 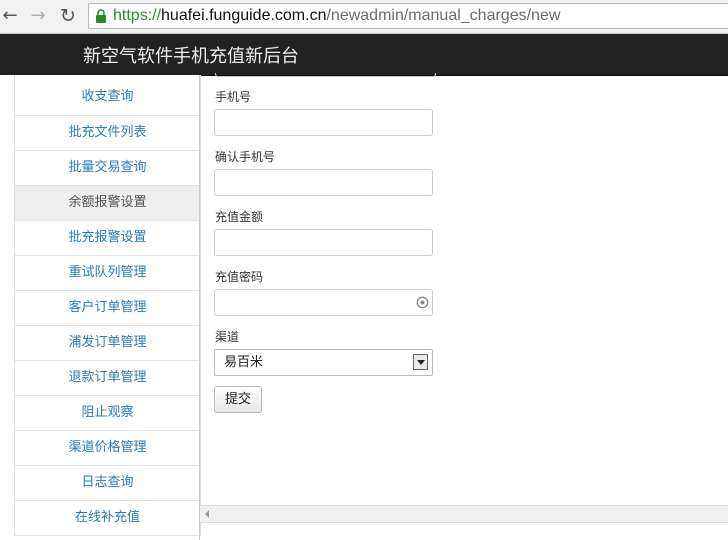 I want to click on submit-button: 提交, so click(x=238, y=399).